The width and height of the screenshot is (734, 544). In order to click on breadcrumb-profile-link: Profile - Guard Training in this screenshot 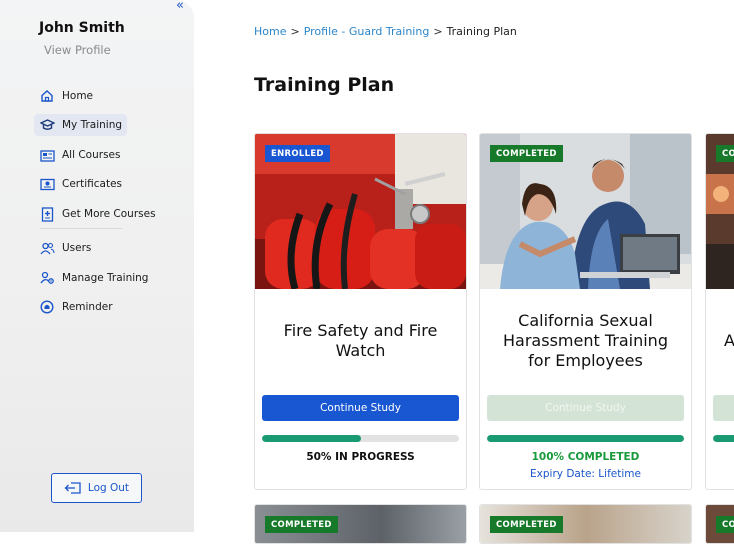, I will do `click(367, 31)`.